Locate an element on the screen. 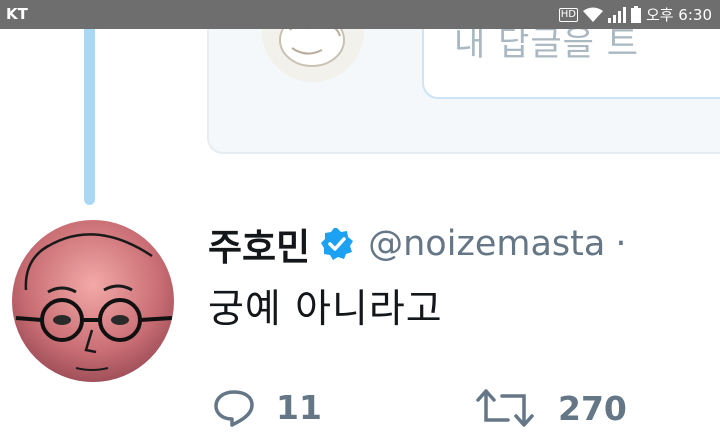 The image size is (720, 434). reply-button: 11 is located at coordinates (268, 407).